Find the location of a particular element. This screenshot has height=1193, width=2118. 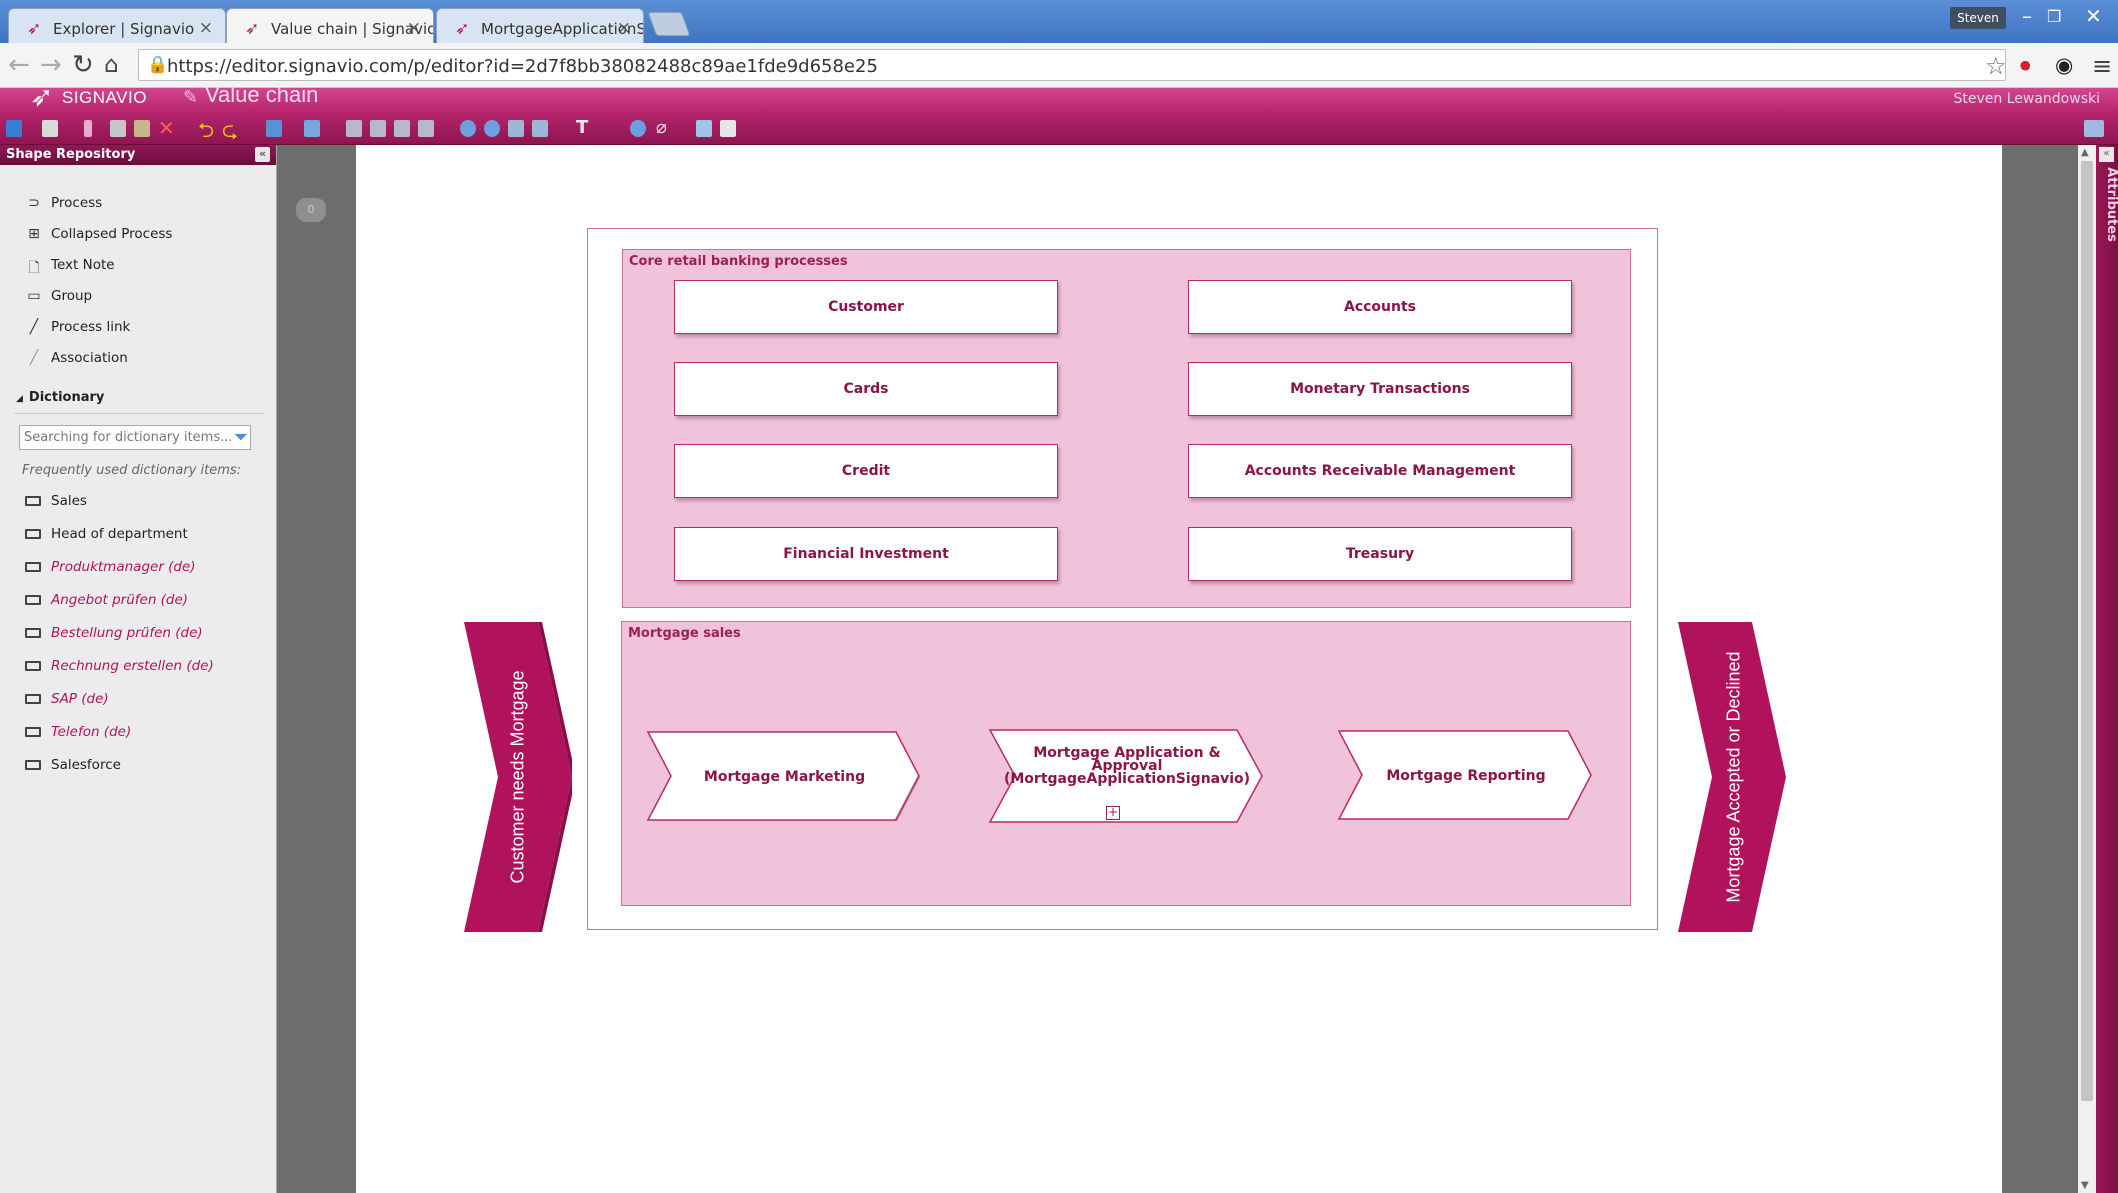

expand-subprocess-icon: + is located at coordinates (1113, 813).